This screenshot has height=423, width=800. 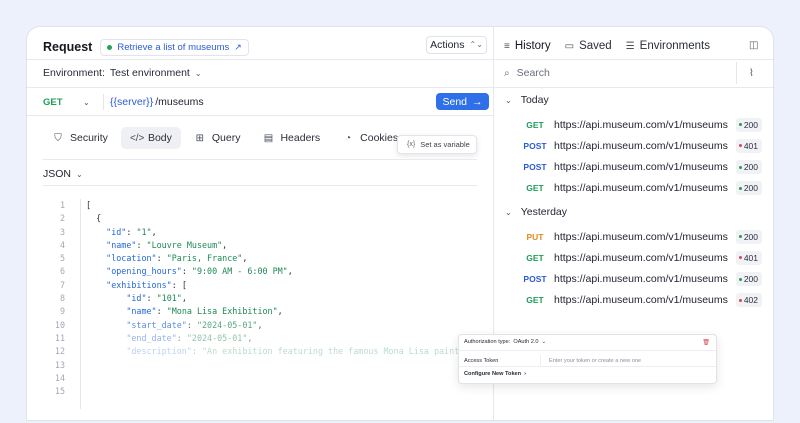 I want to click on panel-toggle-icon: ◫, so click(x=753, y=45).